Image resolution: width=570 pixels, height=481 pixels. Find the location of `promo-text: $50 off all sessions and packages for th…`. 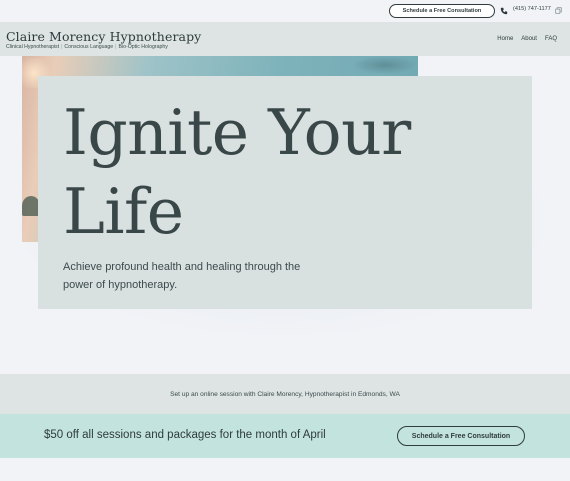

promo-text: $50 off all sessions and packages for th… is located at coordinates (185, 435).